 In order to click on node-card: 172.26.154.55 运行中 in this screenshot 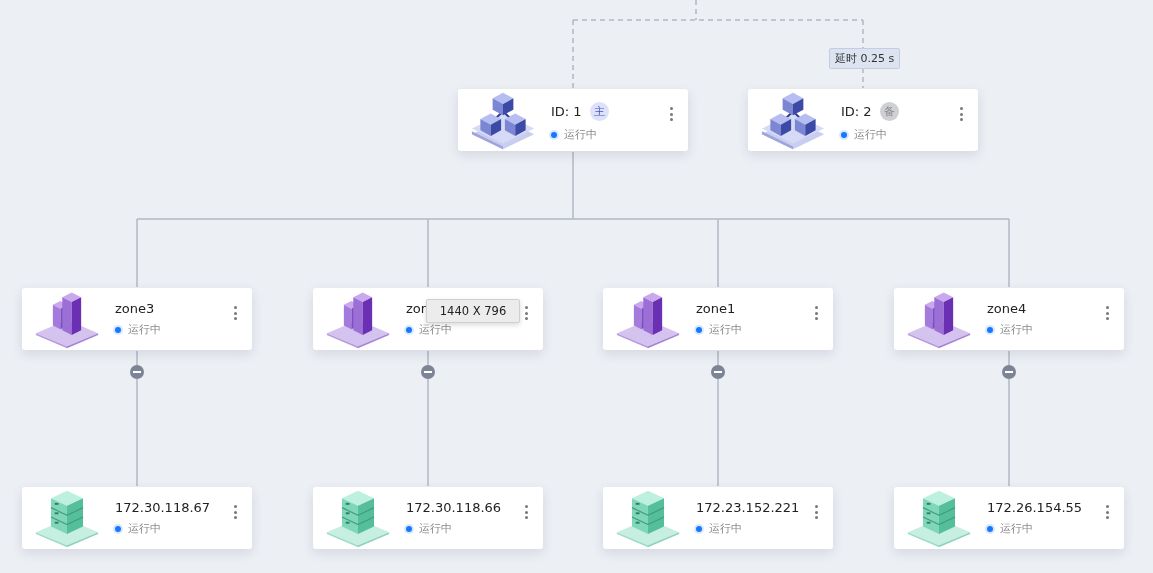, I will do `click(1009, 518)`.